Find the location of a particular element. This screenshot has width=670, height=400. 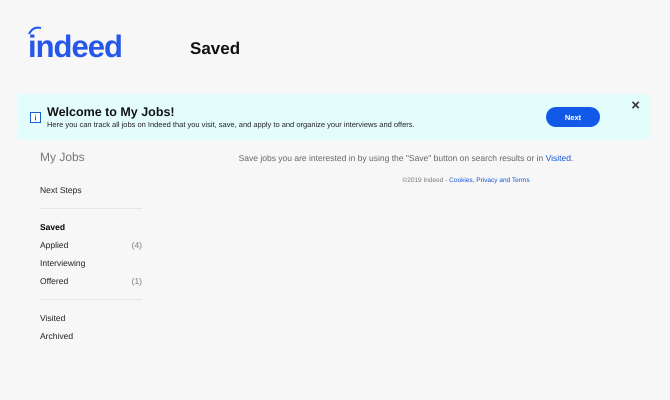

sidebar-item: Visited is located at coordinates (91, 318).